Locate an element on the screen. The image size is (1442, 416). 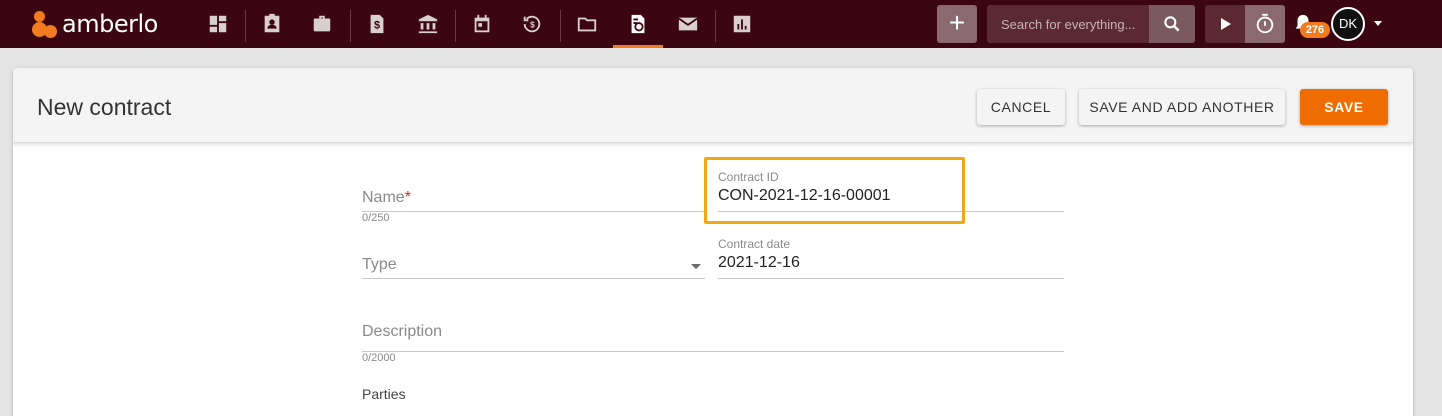
reports-icon is located at coordinates (742, 24).